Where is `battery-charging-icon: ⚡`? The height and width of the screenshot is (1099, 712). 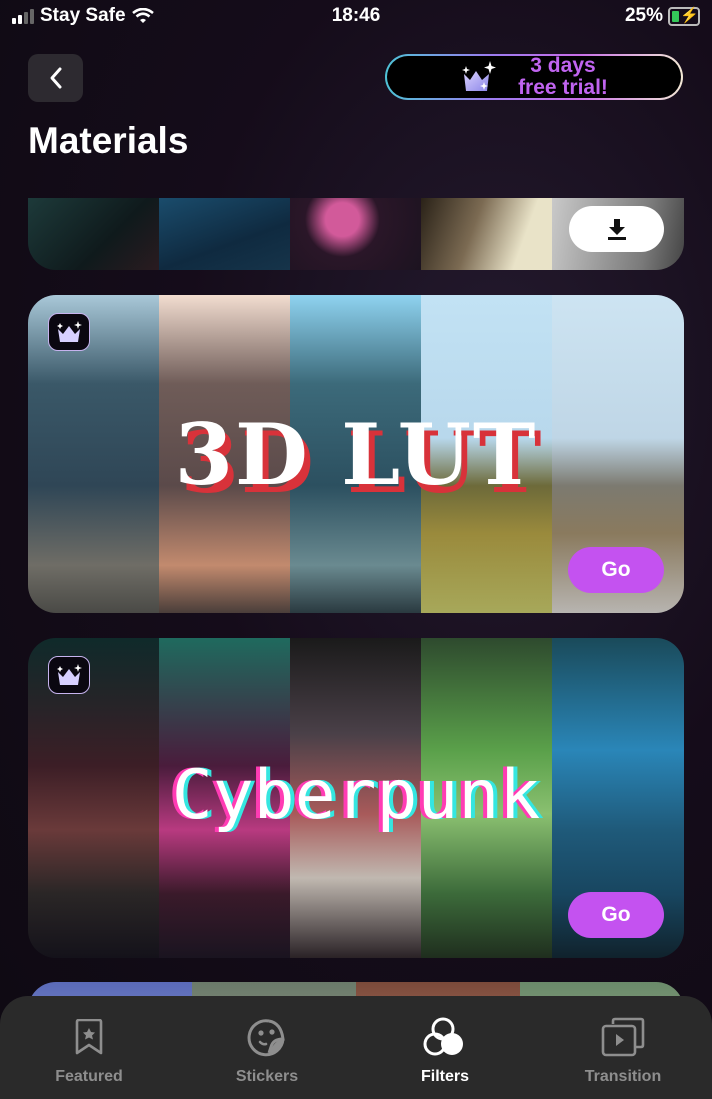
battery-charging-icon: ⚡ is located at coordinates (684, 16).